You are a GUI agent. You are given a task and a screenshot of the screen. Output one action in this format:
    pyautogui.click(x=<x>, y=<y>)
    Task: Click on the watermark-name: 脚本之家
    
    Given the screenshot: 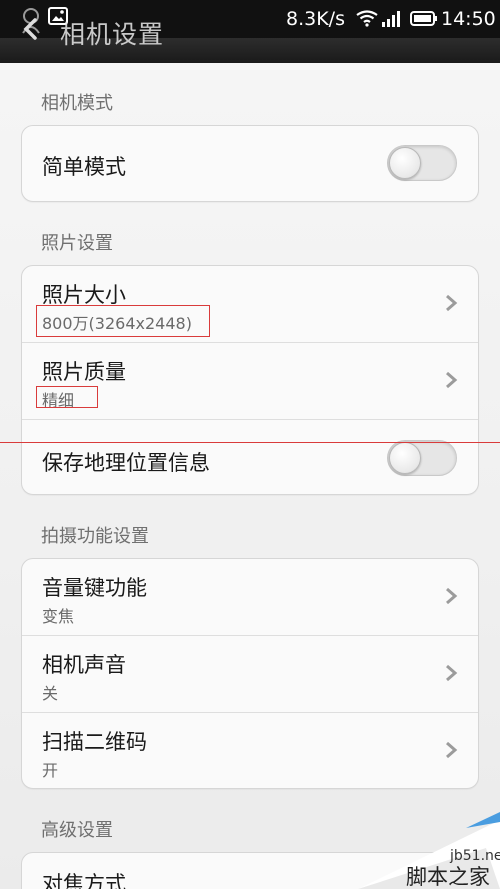 What is the action you would take?
    pyautogui.click(x=448, y=877)
    